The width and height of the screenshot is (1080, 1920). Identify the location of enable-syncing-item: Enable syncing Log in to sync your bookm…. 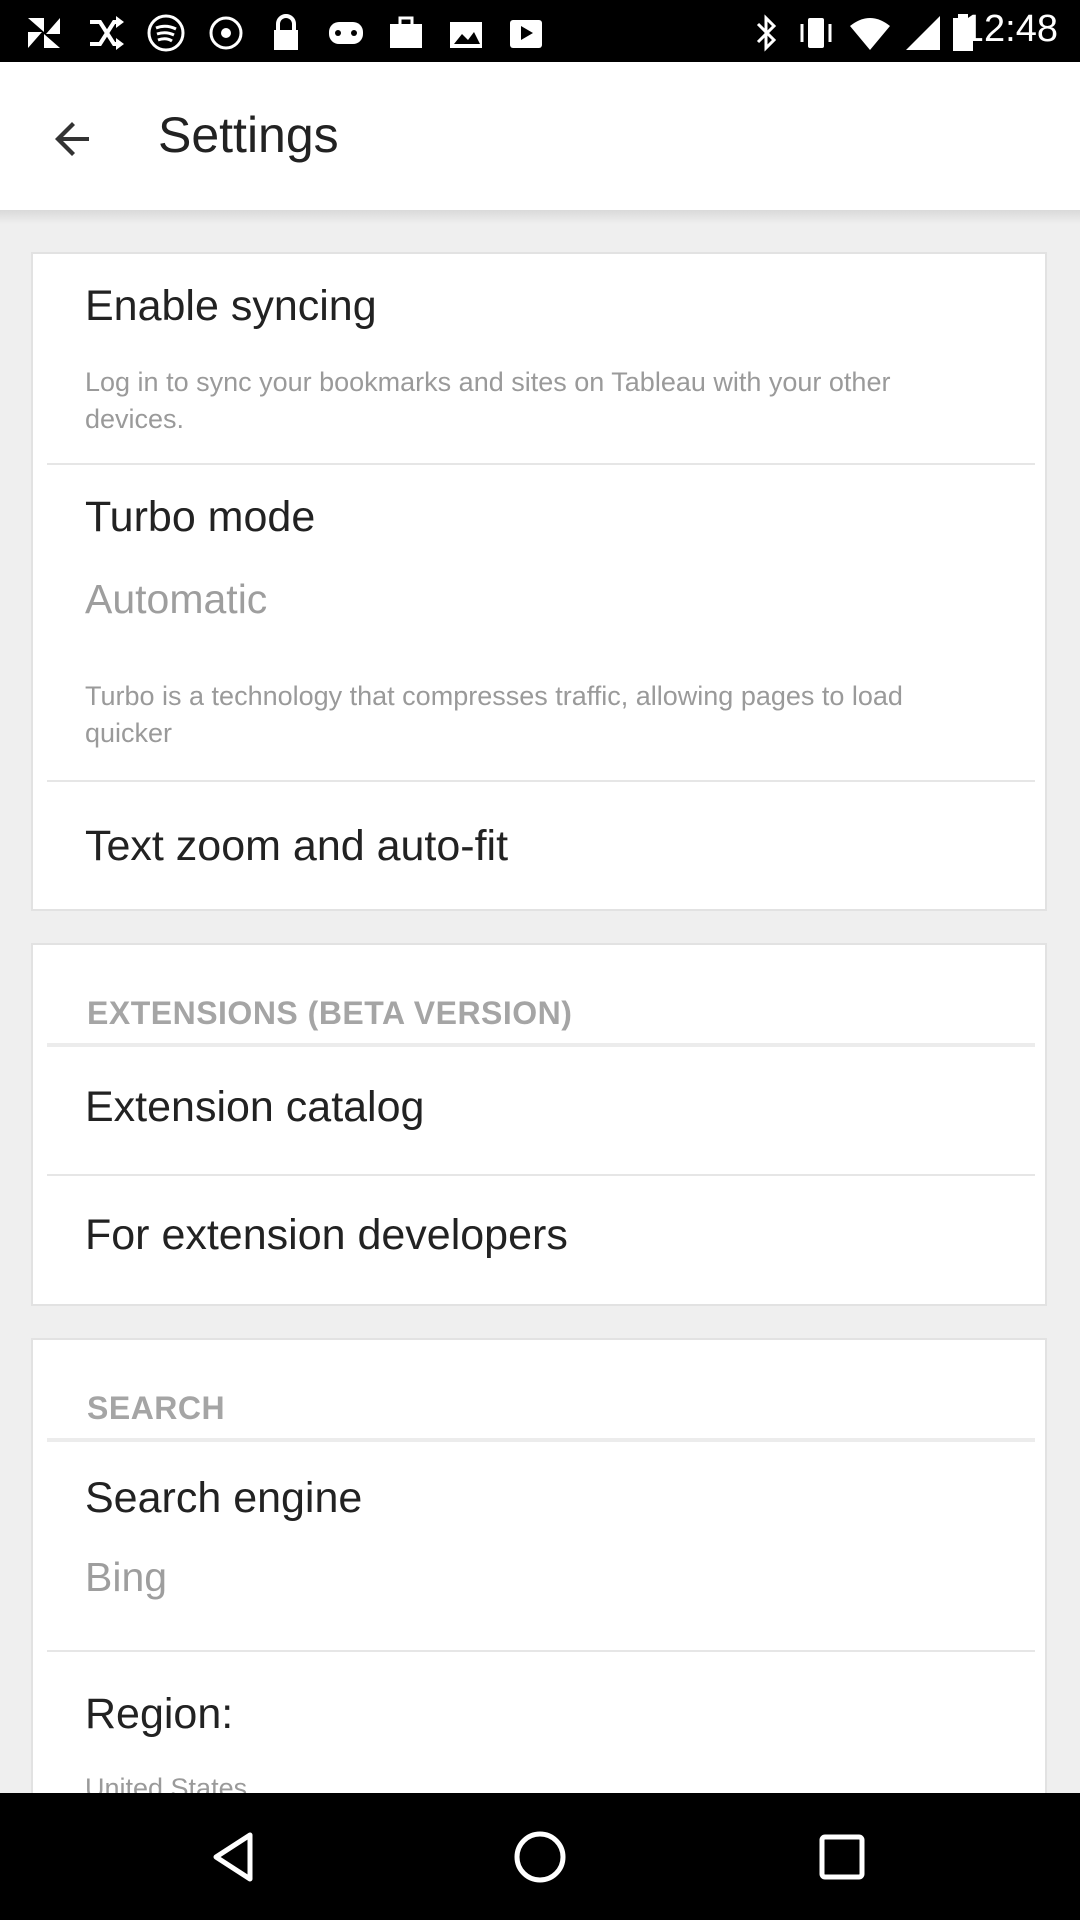
(539, 359).